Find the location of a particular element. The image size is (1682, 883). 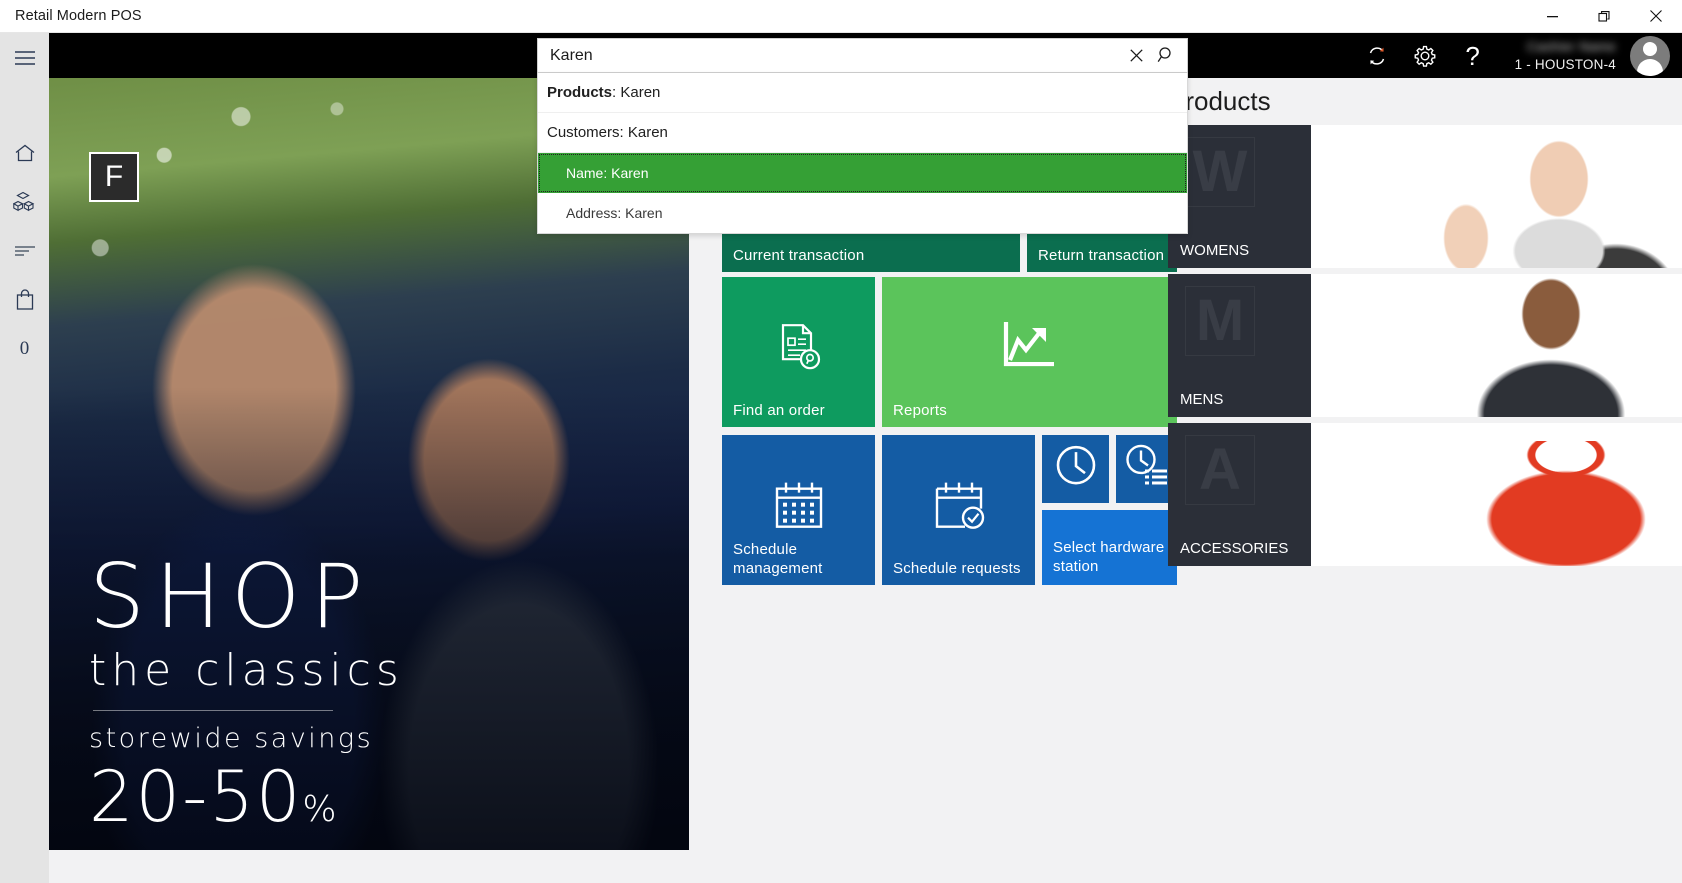

close-button is located at coordinates (1656, 16).